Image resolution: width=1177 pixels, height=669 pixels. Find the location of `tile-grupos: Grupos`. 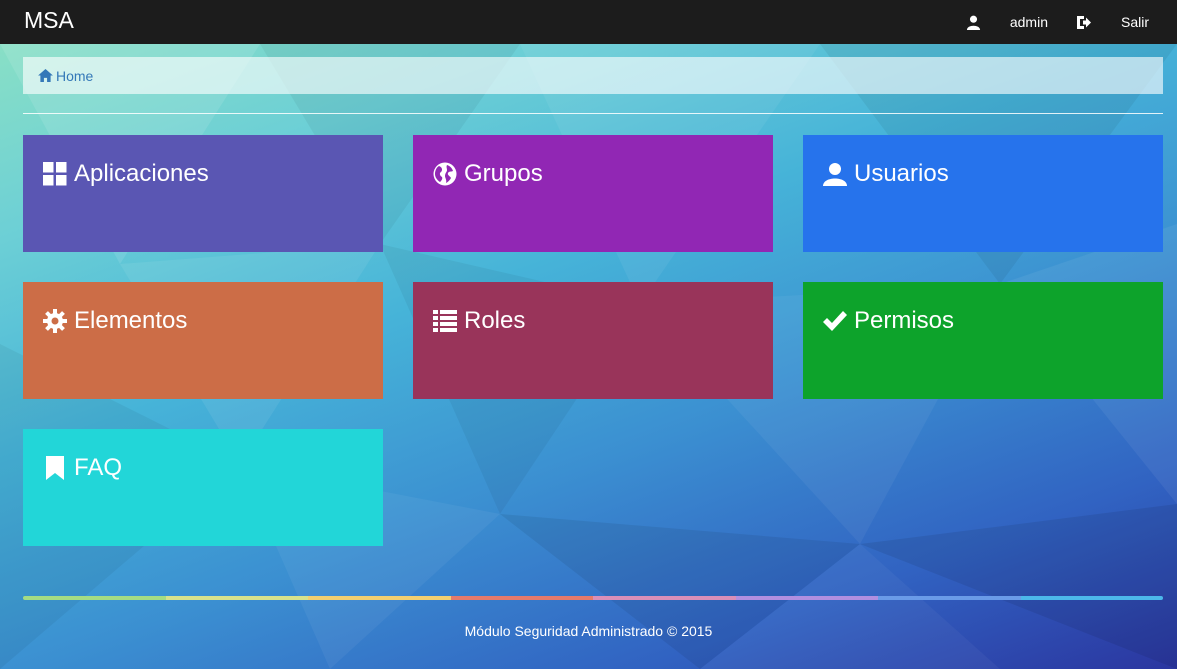

tile-grupos: Grupos is located at coordinates (593, 193).